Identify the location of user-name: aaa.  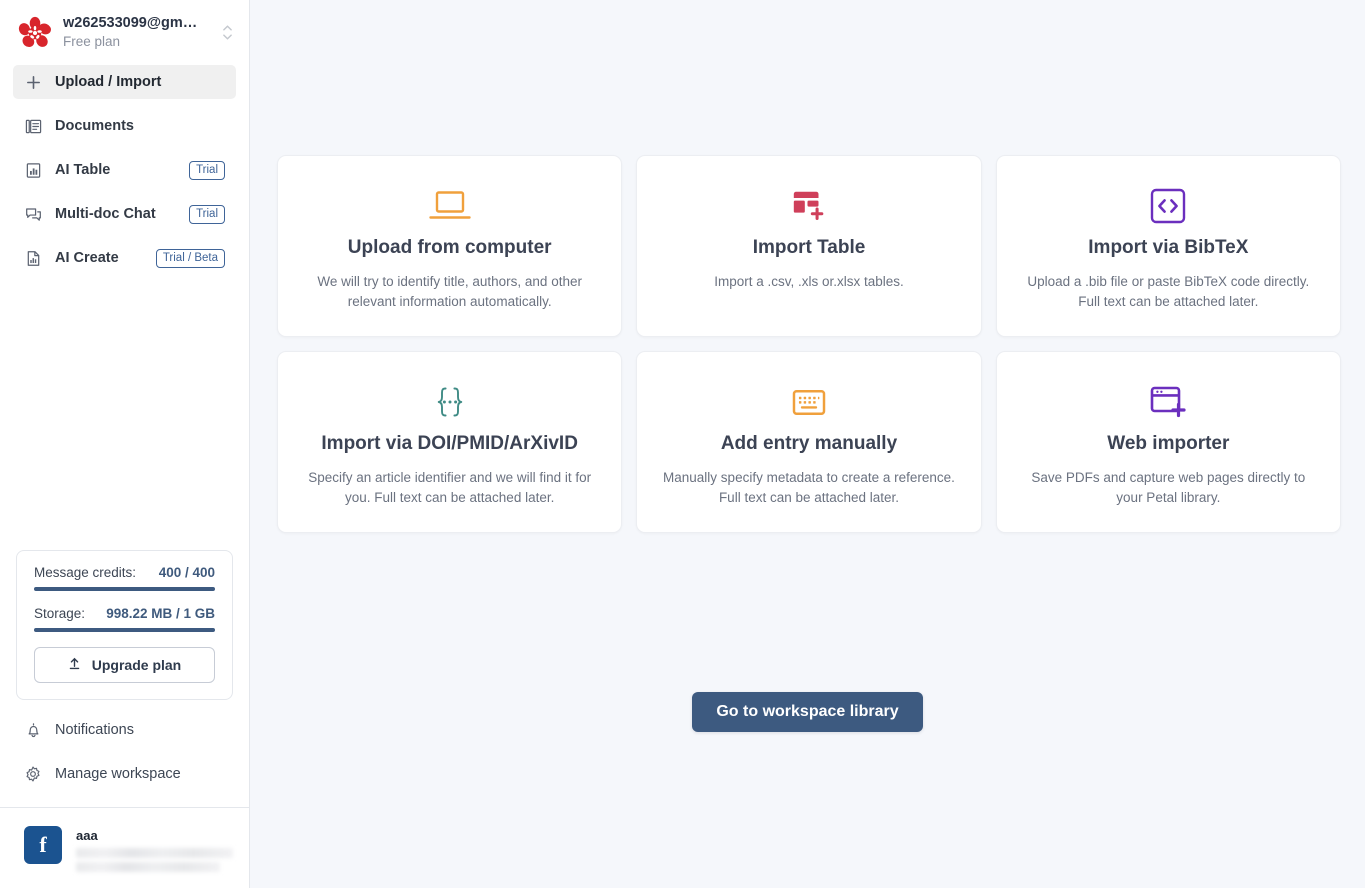
(87, 835).